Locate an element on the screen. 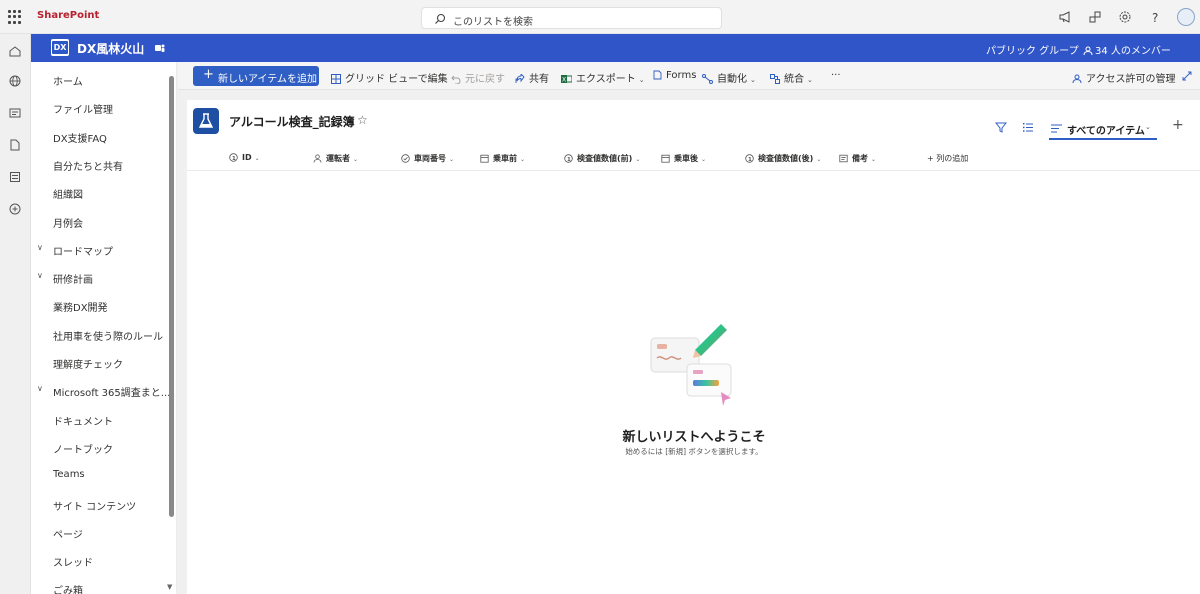 The image size is (1200, 594). site-logo: DX is located at coordinates (60, 47).